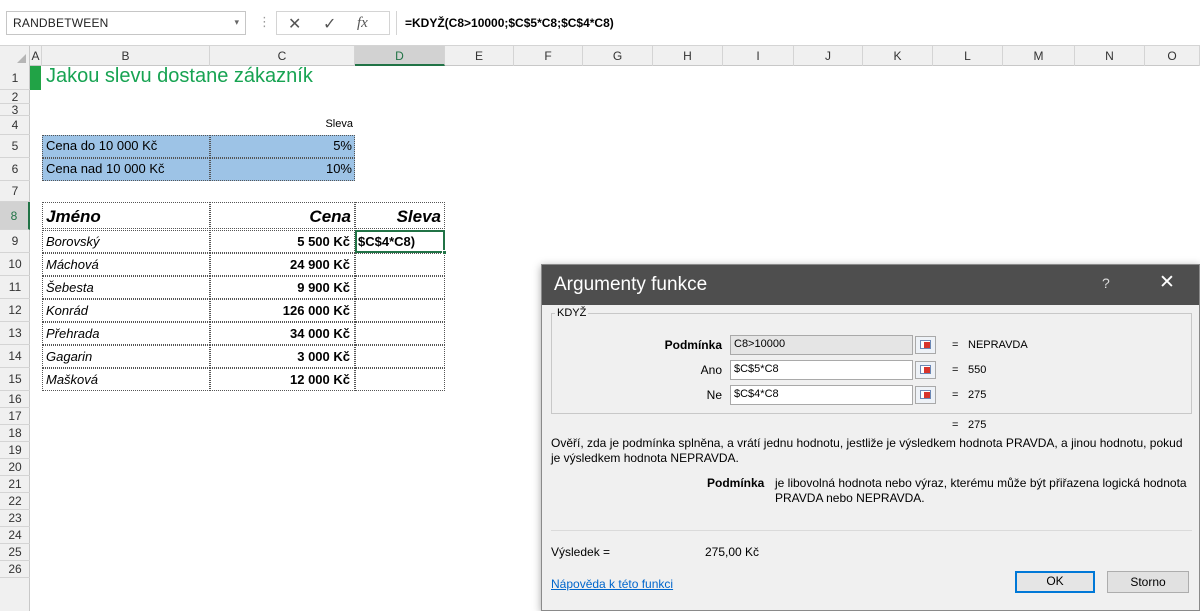 The width and height of the screenshot is (1200, 611). I want to click on row-header-21: 21, so click(15, 484).